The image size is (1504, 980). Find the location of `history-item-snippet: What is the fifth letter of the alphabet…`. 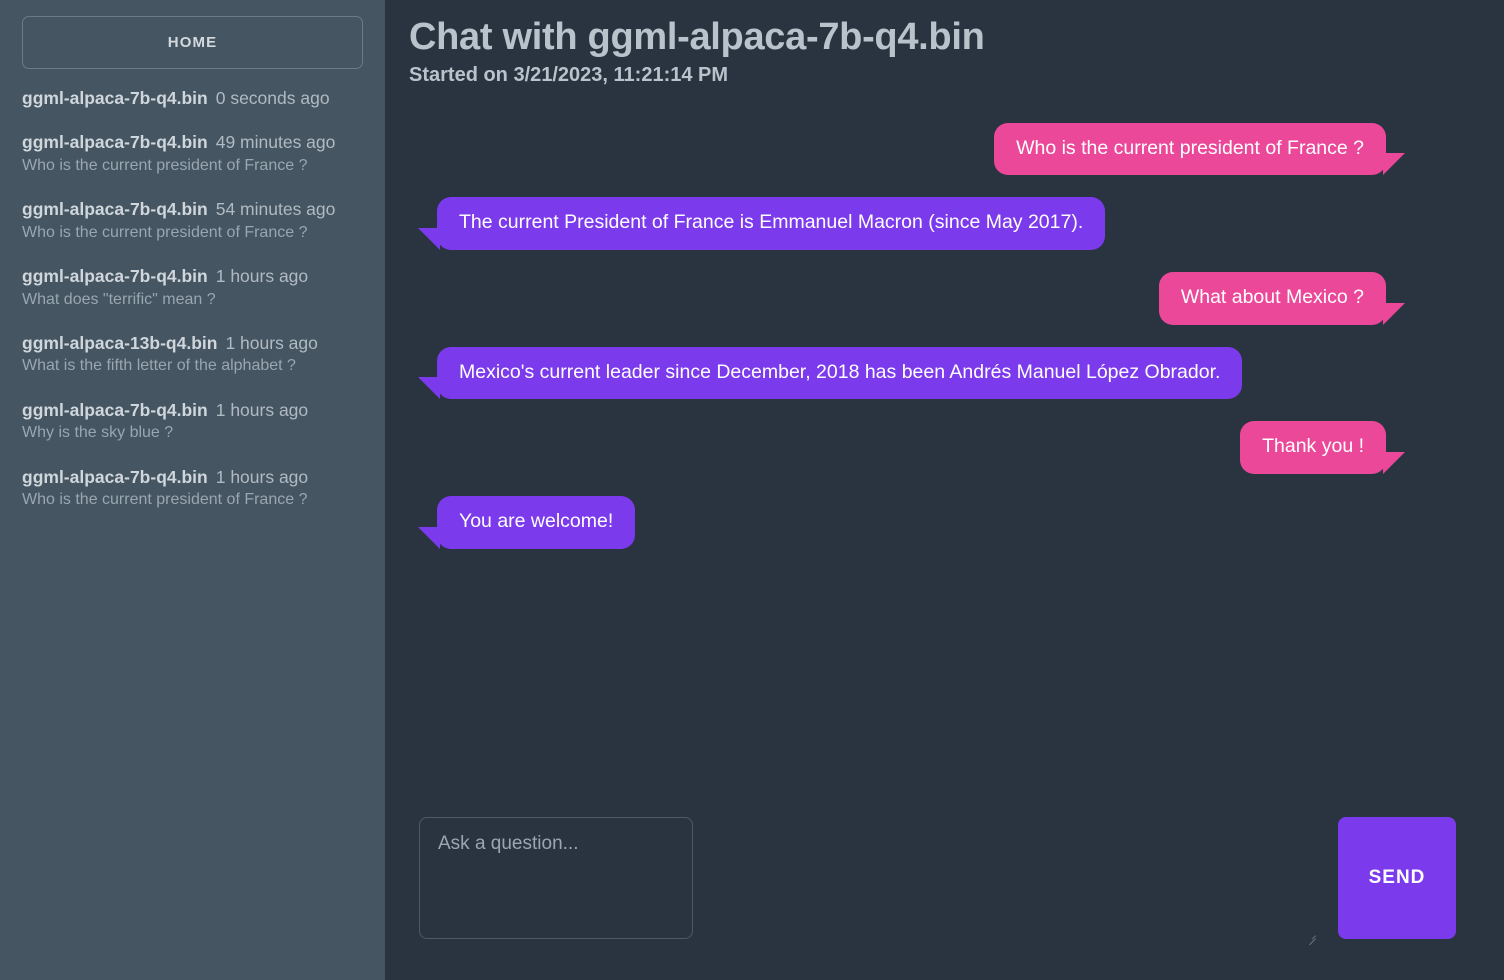

history-item-snippet: What is the fifth letter of the alphabet… is located at coordinates (159, 366).